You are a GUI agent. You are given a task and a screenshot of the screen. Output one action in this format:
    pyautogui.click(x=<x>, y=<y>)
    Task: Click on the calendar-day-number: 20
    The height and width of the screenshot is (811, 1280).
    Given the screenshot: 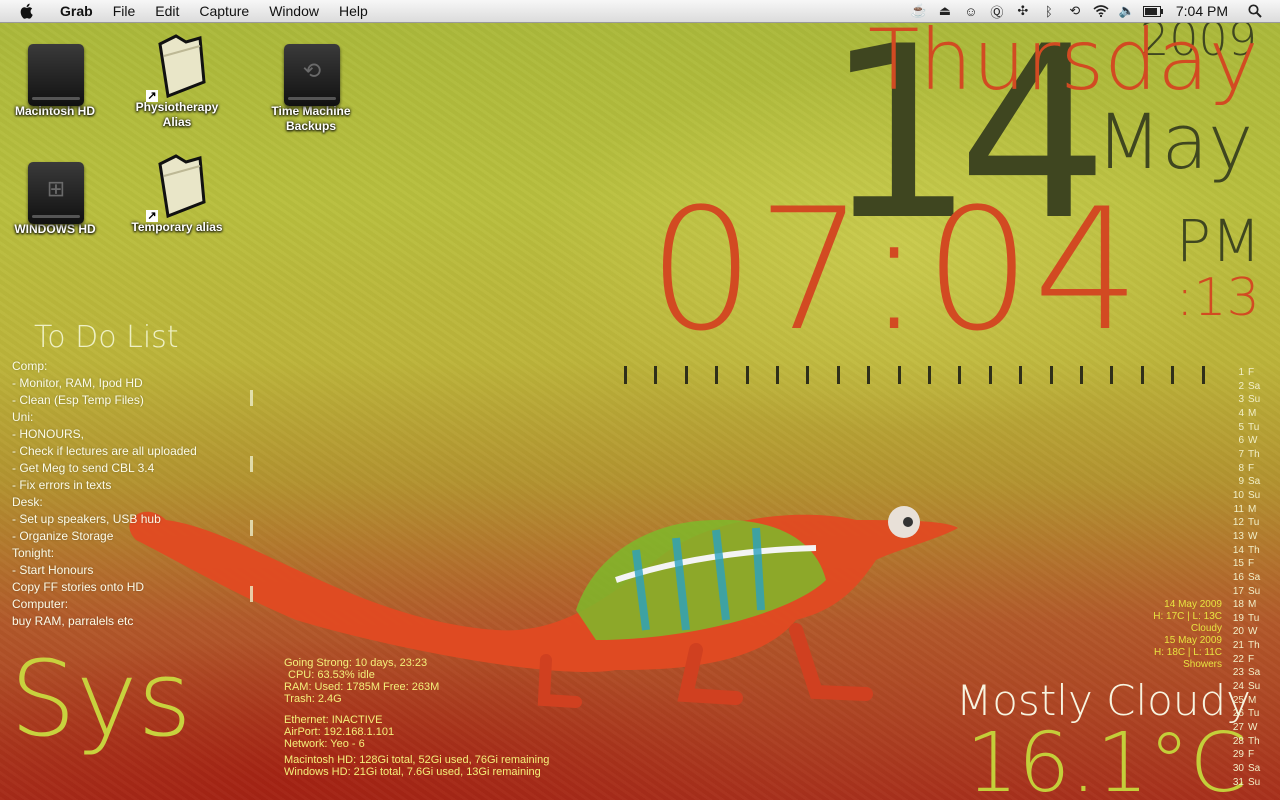 What is the action you would take?
    pyautogui.click(x=1238, y=632)
    